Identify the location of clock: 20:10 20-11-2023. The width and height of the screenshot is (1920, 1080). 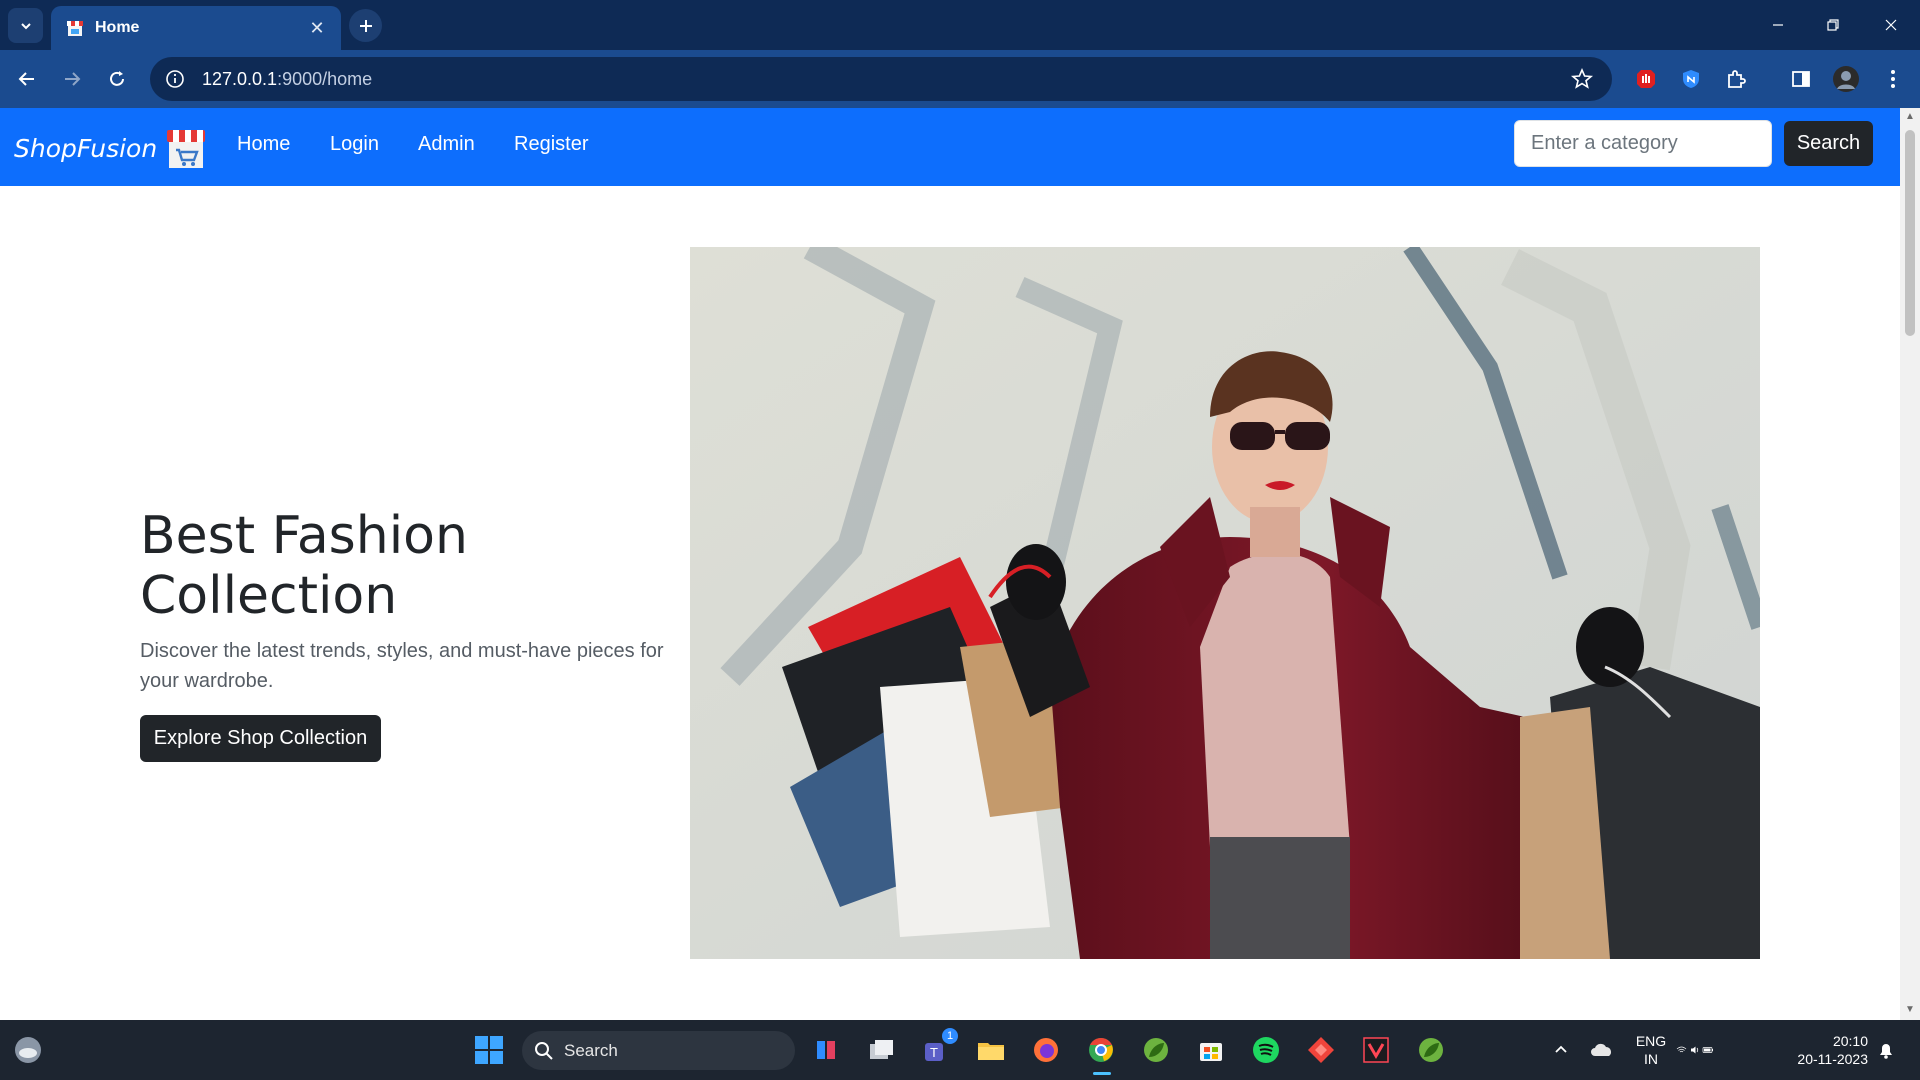
(1825, 1050).